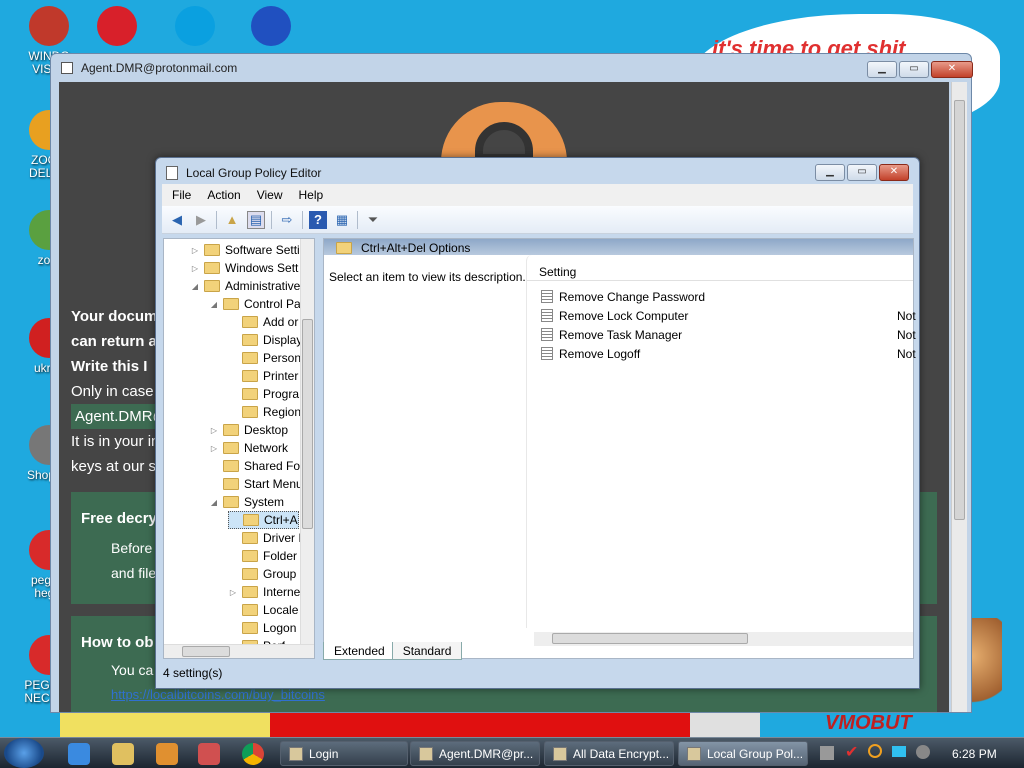  What do you see at coordinates (827, 753) in the screenshot?
I see `tray-network-icon` at bounding box center [827, 753].